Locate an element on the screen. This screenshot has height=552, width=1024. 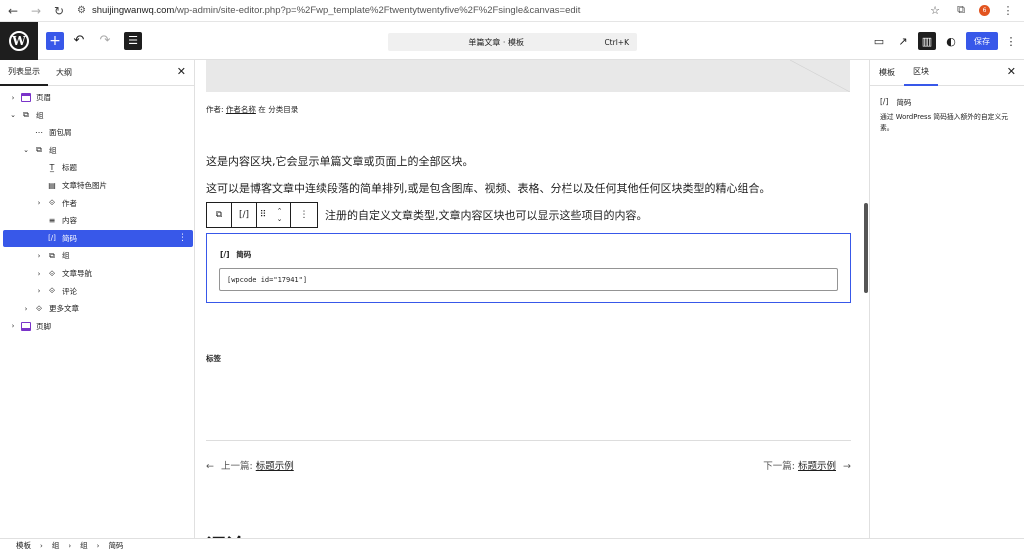
block-options-icon: ⋮ is located at coordinates (304, 215).